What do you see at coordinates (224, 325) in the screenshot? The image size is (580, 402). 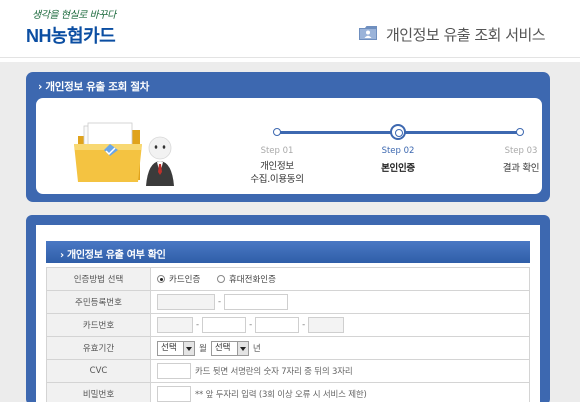 I see `card-number-part2-input` at bounding box center [224, 325].